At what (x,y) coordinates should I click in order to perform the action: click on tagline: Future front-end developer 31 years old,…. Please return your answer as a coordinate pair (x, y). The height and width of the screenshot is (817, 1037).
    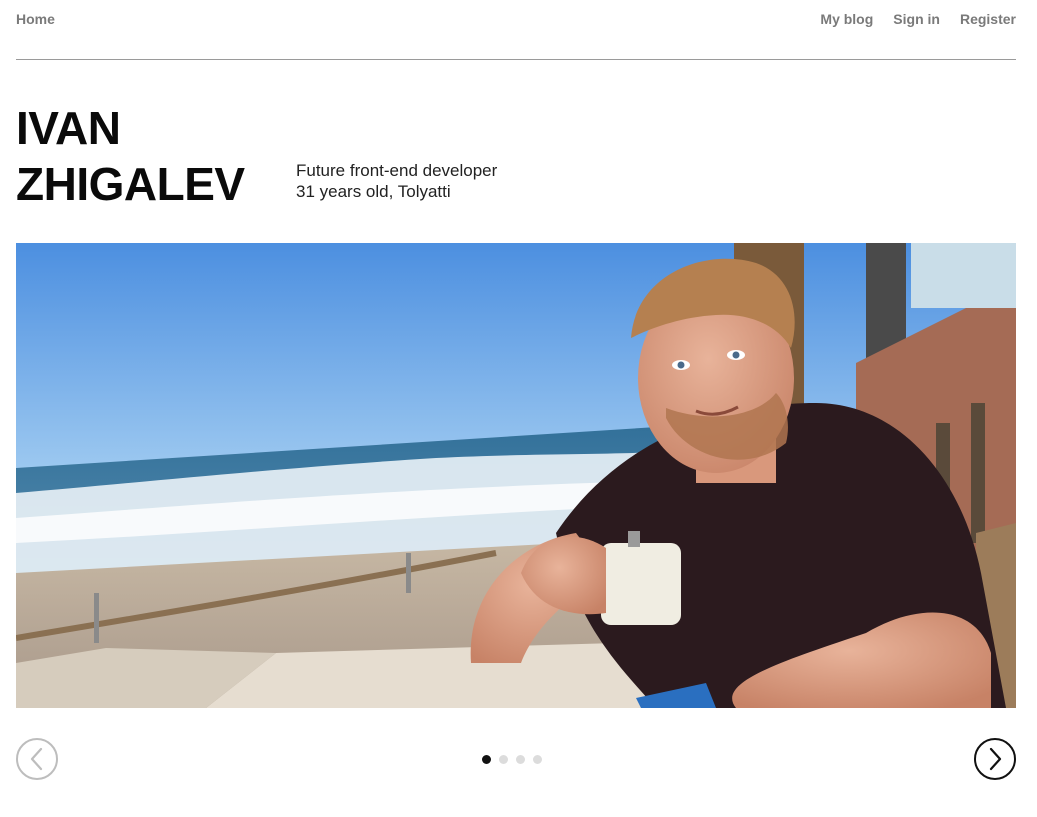
    Looking at the image, I should click on (396, 181).